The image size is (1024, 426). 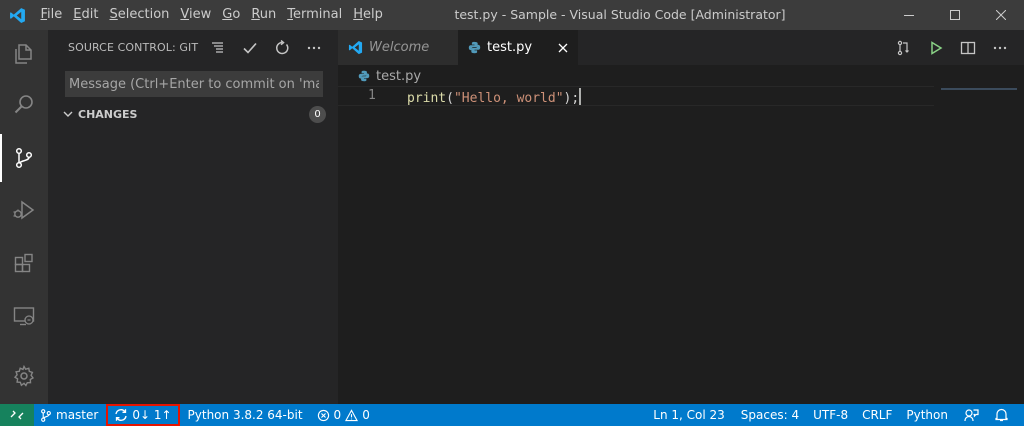 What do you see at coordinates (372, 95) in the screenshot?
I see `line-number: 1` at bounding box center [372, 95].